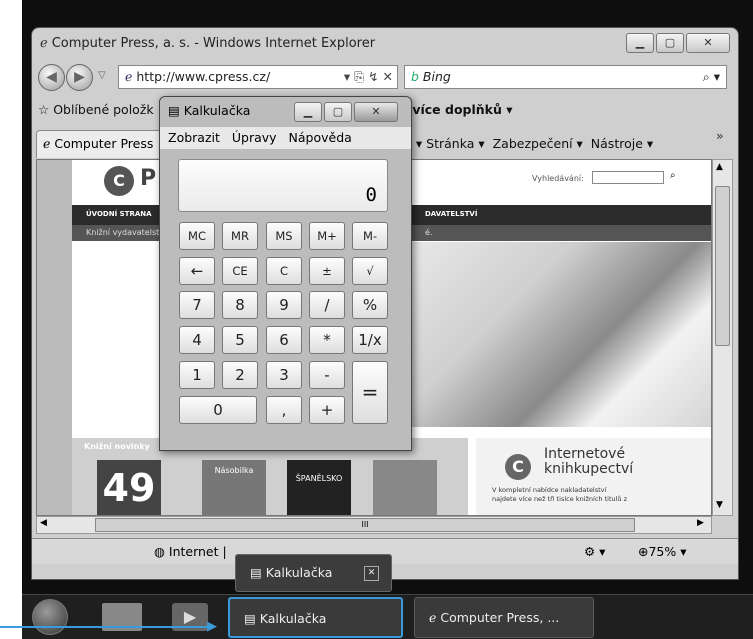  What do you see at coordinates (101, 144) in the screenshot?
I see `browser-tab: ℯ Computer Press` at bounding box center [101, 144].